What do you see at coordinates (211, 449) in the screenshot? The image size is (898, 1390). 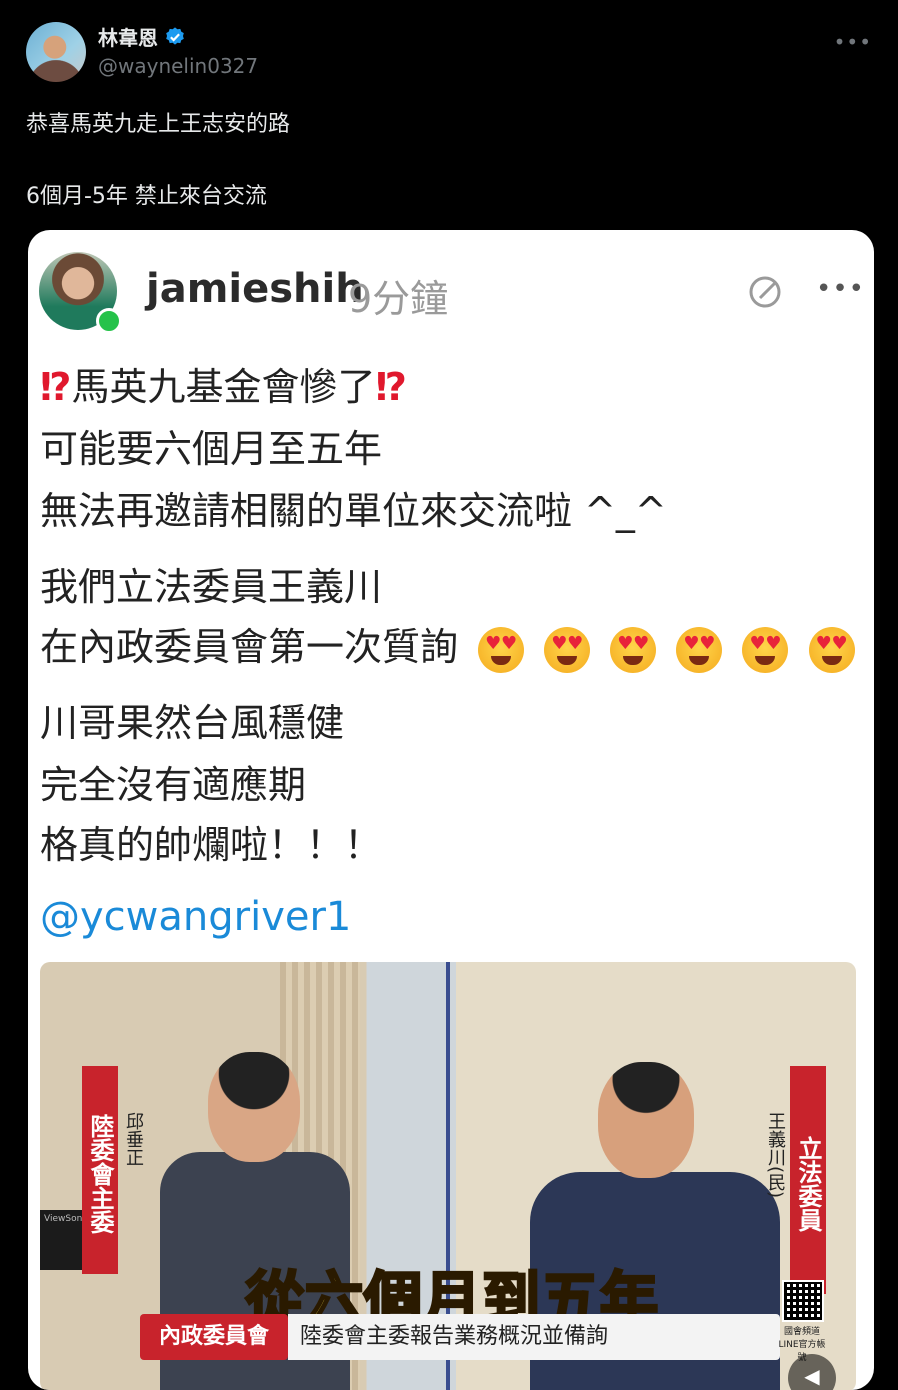 I see `post-line-2: 可能要六個月至五年` at bounding box center [211, 449].